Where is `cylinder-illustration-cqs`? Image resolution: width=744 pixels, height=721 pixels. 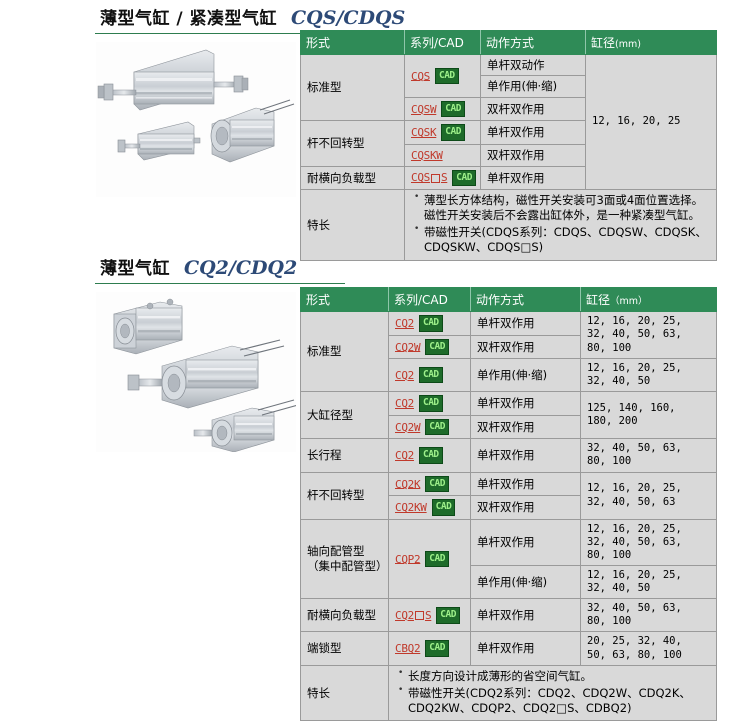 cylinder-illustration-cqs is located at coordinates (196, 106).